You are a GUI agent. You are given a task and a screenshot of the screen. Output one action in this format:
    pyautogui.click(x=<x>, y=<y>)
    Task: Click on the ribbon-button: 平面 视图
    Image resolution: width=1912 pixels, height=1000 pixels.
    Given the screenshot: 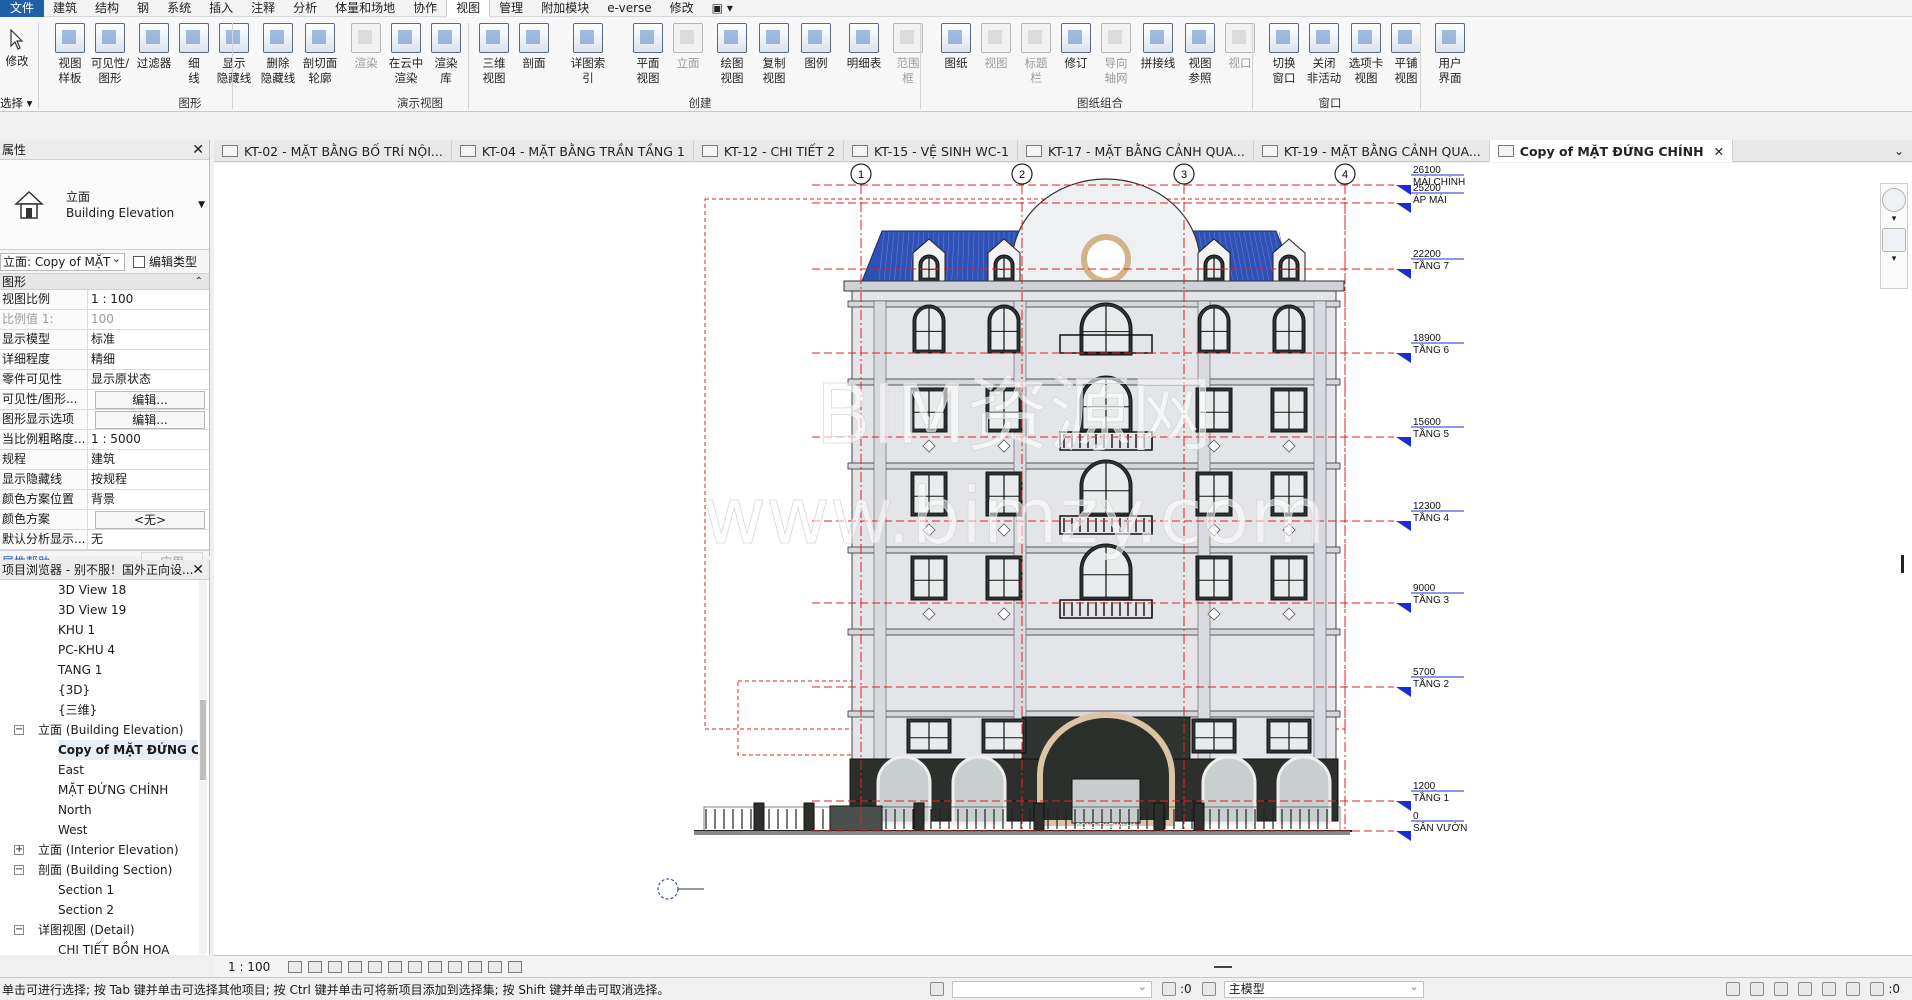 What is the action you would take?
    pyautogui.click(x=648, y=57)
    